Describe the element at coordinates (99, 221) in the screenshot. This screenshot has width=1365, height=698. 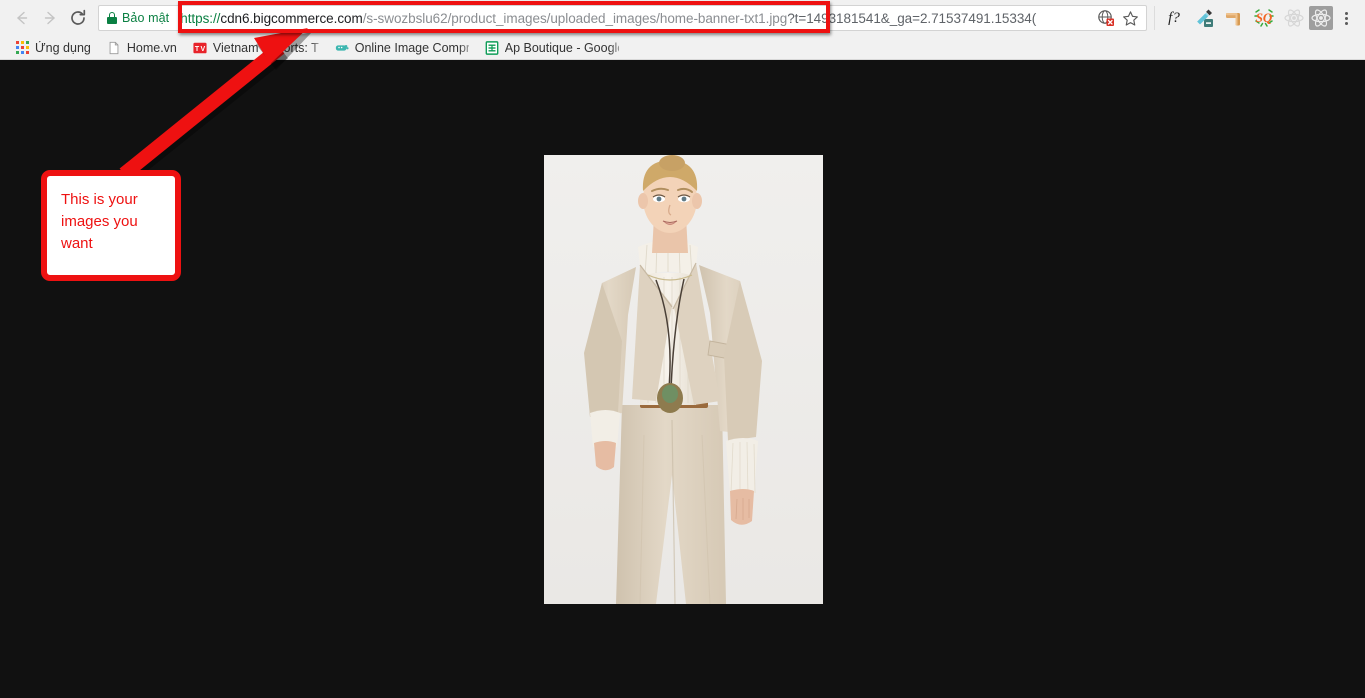
I see `annotation-callout-text: This is your images you want` at that location.